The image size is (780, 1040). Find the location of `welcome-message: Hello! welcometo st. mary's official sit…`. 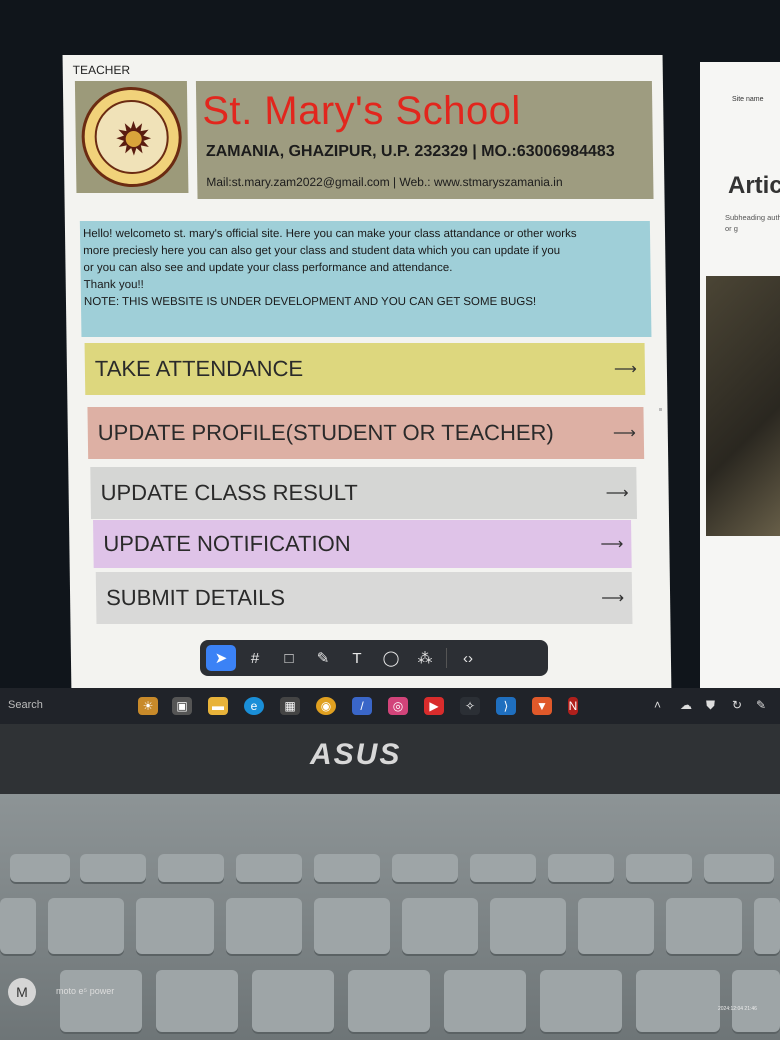

welcome-message: Hello! welcometo st. mary's official sit… is located at coordinates (365, 279).